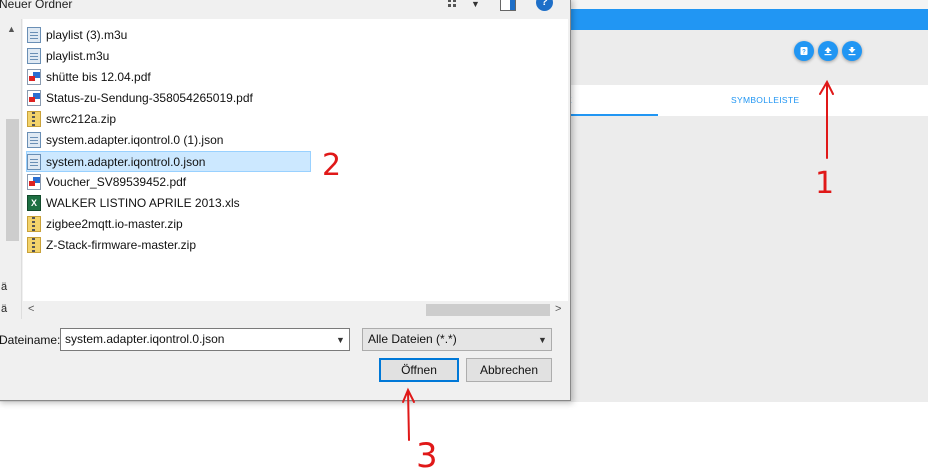  What do you see at coordinates (332, 165) in the screenshot?
I see `annotation-step-2: 2` at bounding box center [332, 165].